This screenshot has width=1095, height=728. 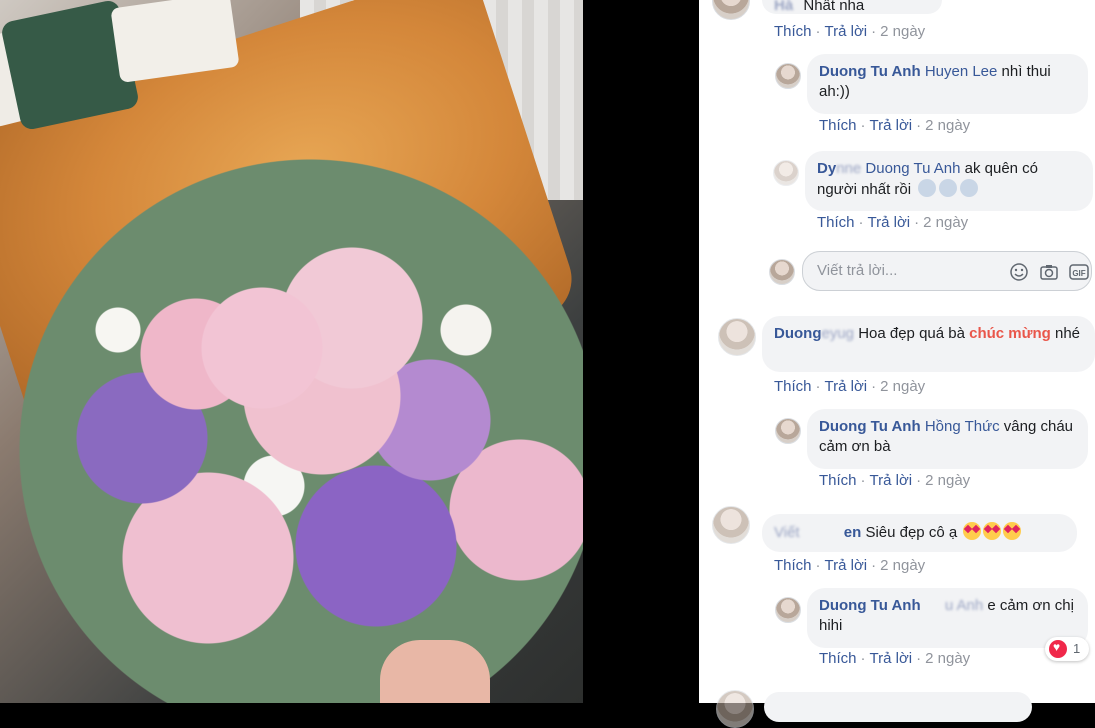 I want to click on heart-icon, so click(x=1058, y=649).